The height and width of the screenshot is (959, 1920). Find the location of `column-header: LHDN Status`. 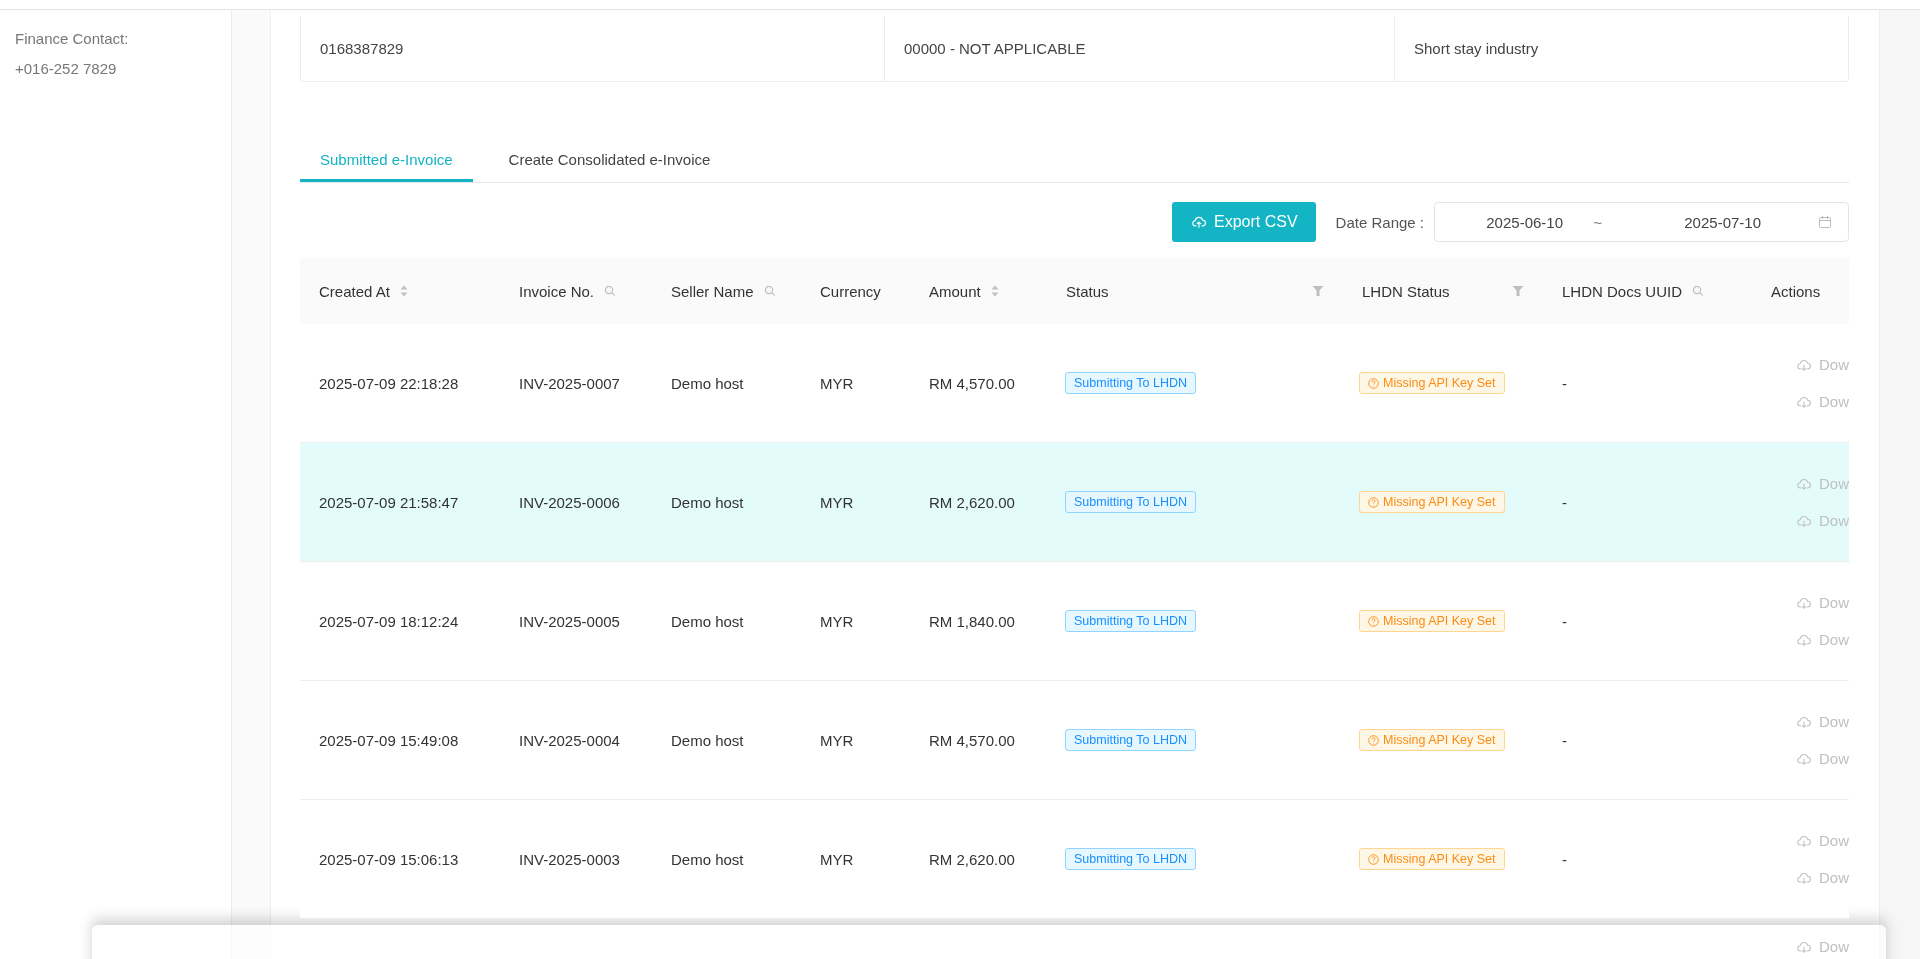

column-header: LHDN Status is located at coordinates (1406, 291).